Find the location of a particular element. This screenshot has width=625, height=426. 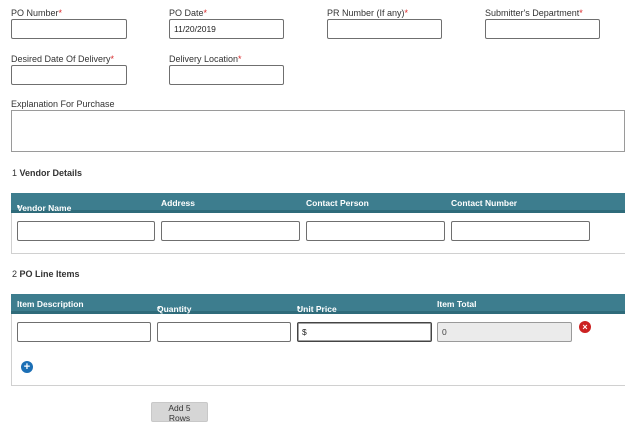

remove-row-icon: × is located at coordinates (585, 327).